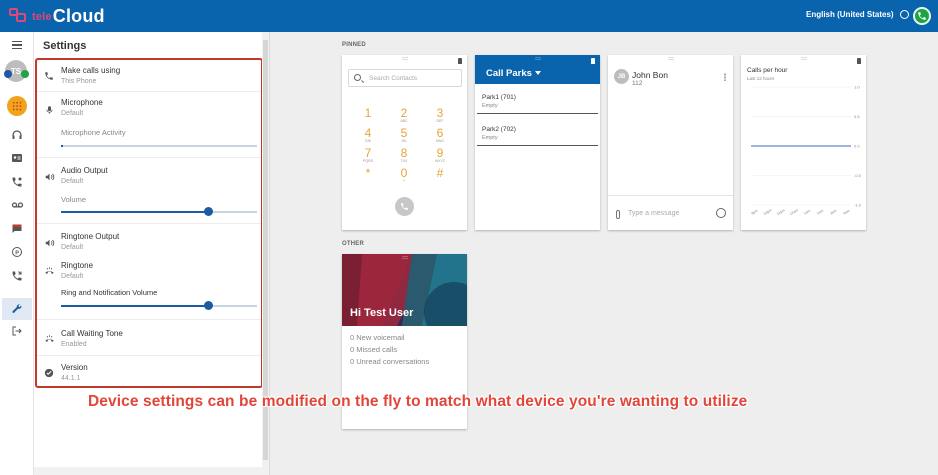 The image size is (938, 475). Describe the element at coordinates (49, 339) in the screenshot. I see `ringing-phone-icon` at that location.